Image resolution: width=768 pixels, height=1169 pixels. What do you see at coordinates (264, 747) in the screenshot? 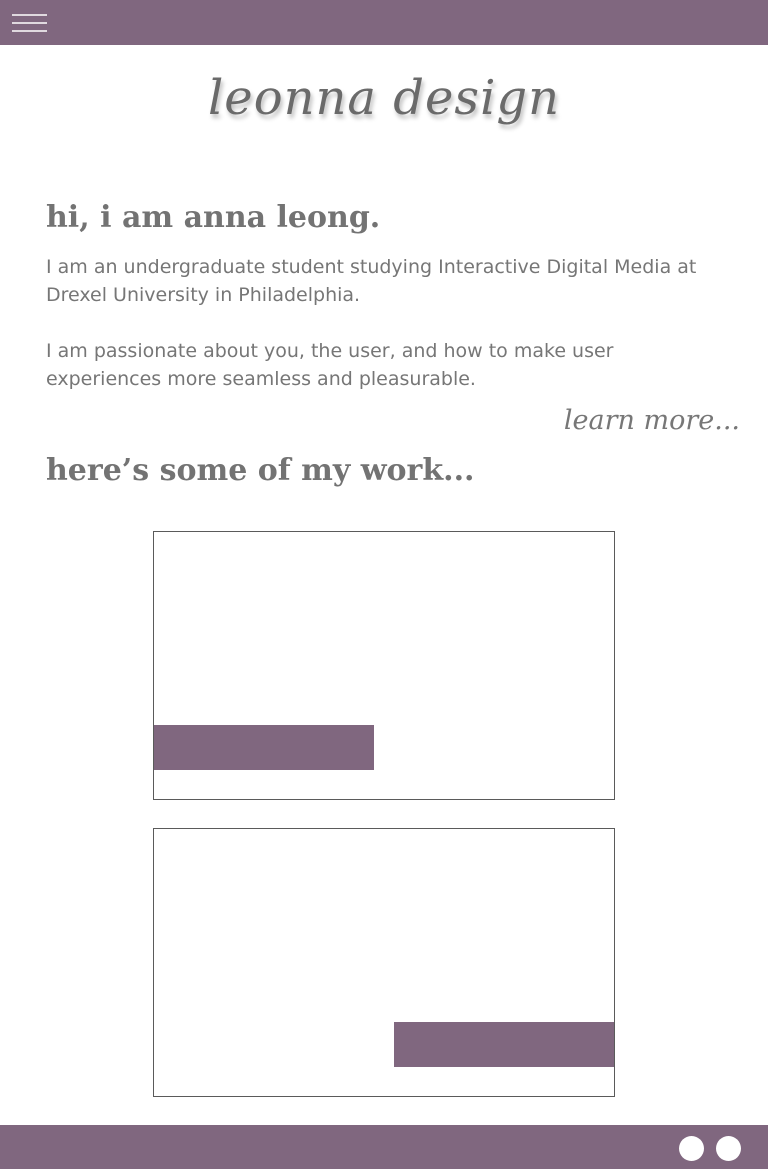
I see `project-card-1-label` at bounding box center [264, 747].